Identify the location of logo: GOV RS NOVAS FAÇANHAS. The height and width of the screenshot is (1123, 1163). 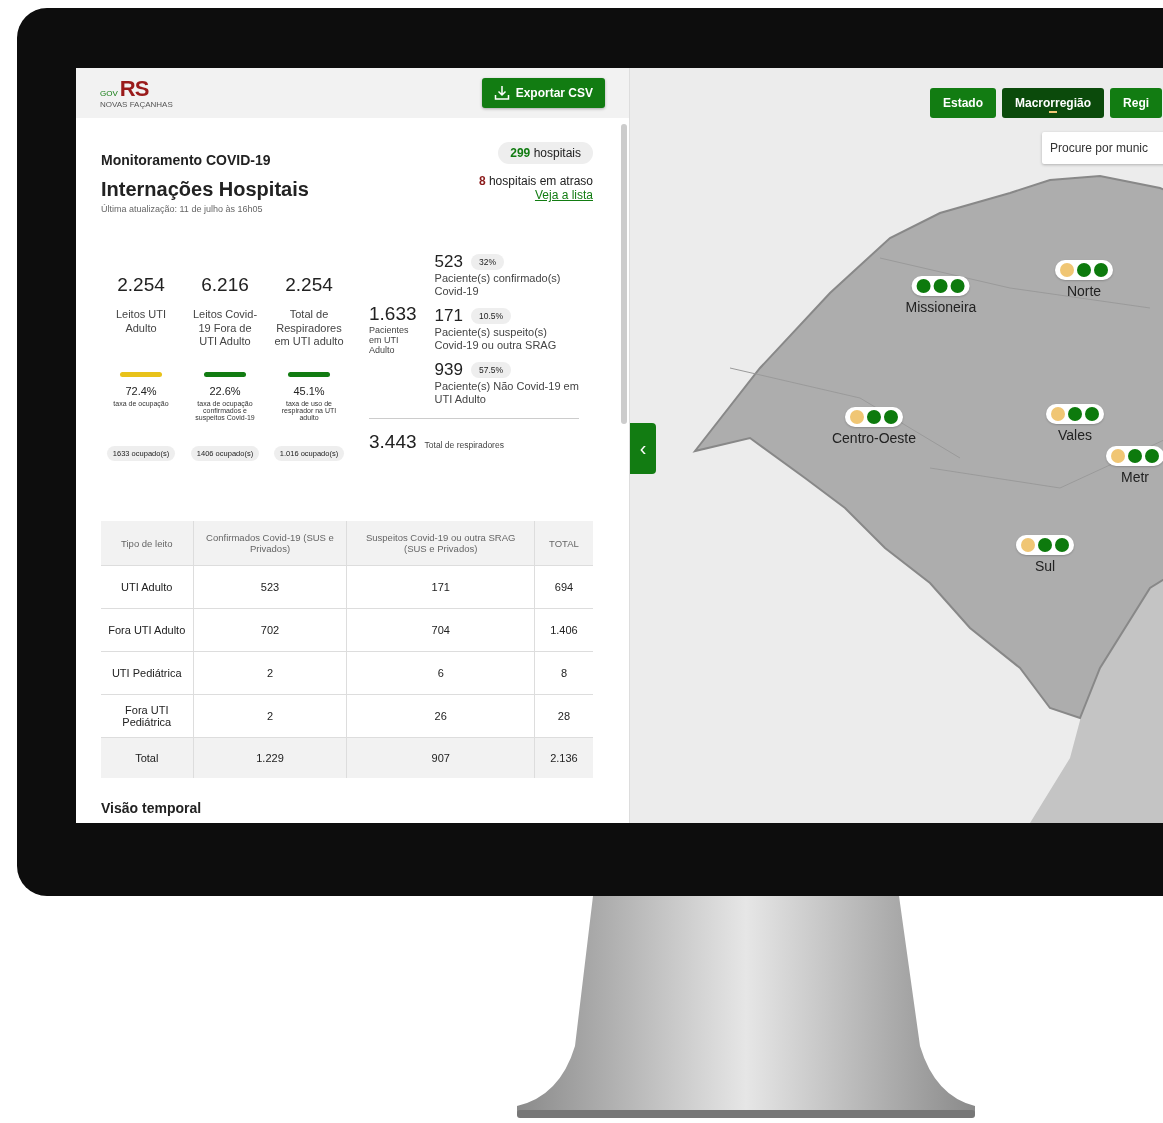
(136, 93).